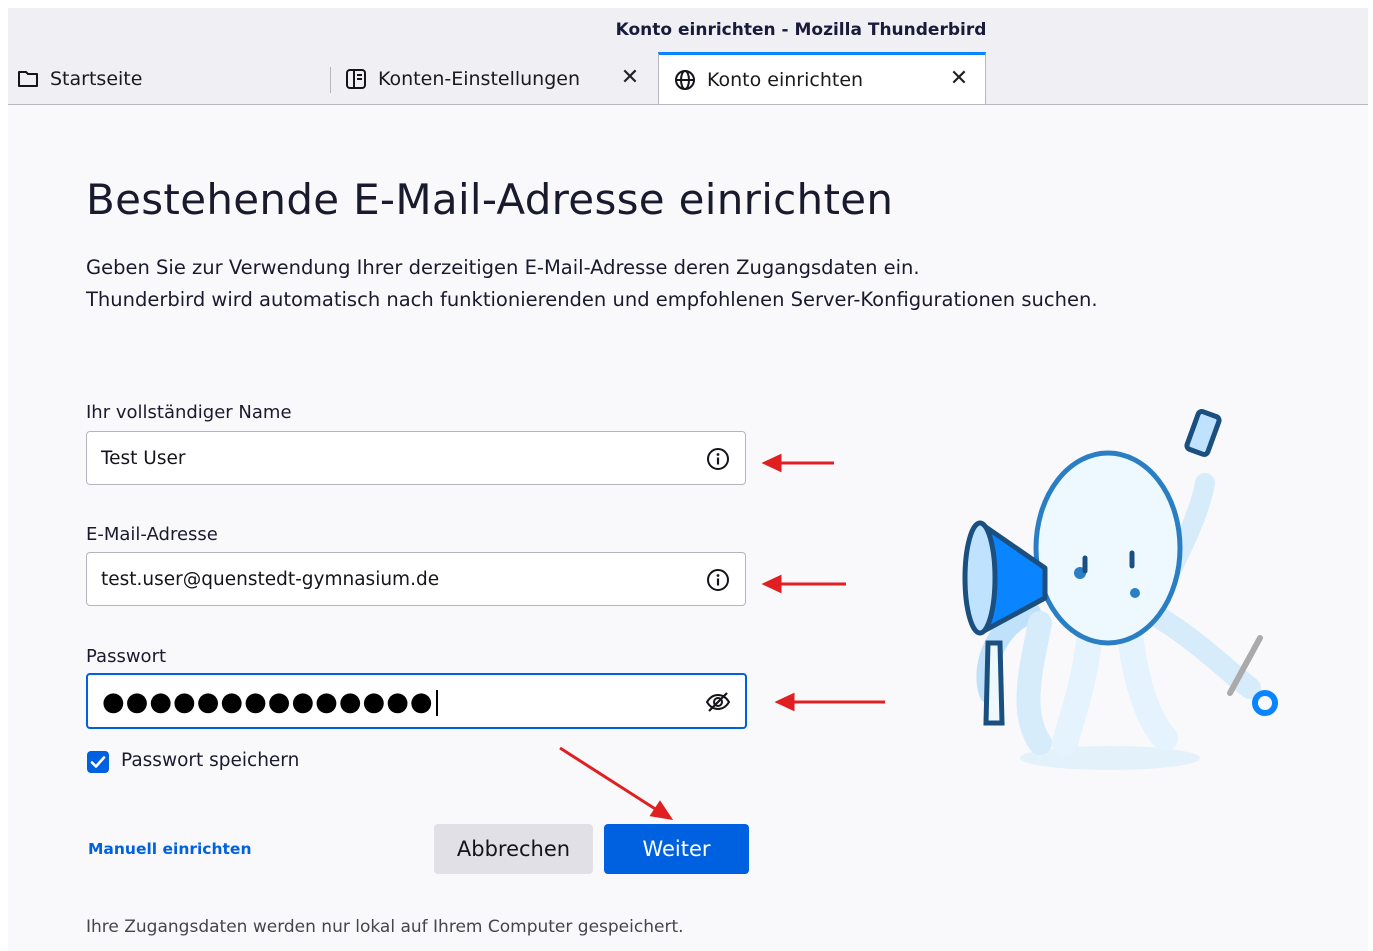 This screenshot has width=1373, height=951. Describe the element at coordinates (173, 78) in the screenshot. I see `tab-startseite: Startseite` at that location.